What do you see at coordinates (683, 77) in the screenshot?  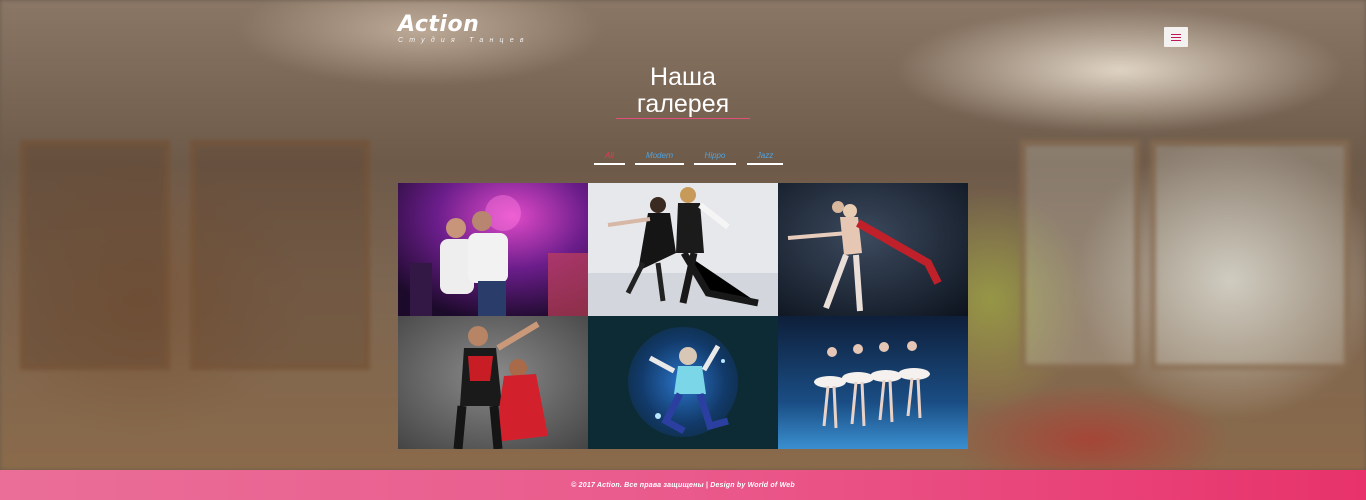 I see `section-title-line1: Наша` at bounding box center [683, 77].